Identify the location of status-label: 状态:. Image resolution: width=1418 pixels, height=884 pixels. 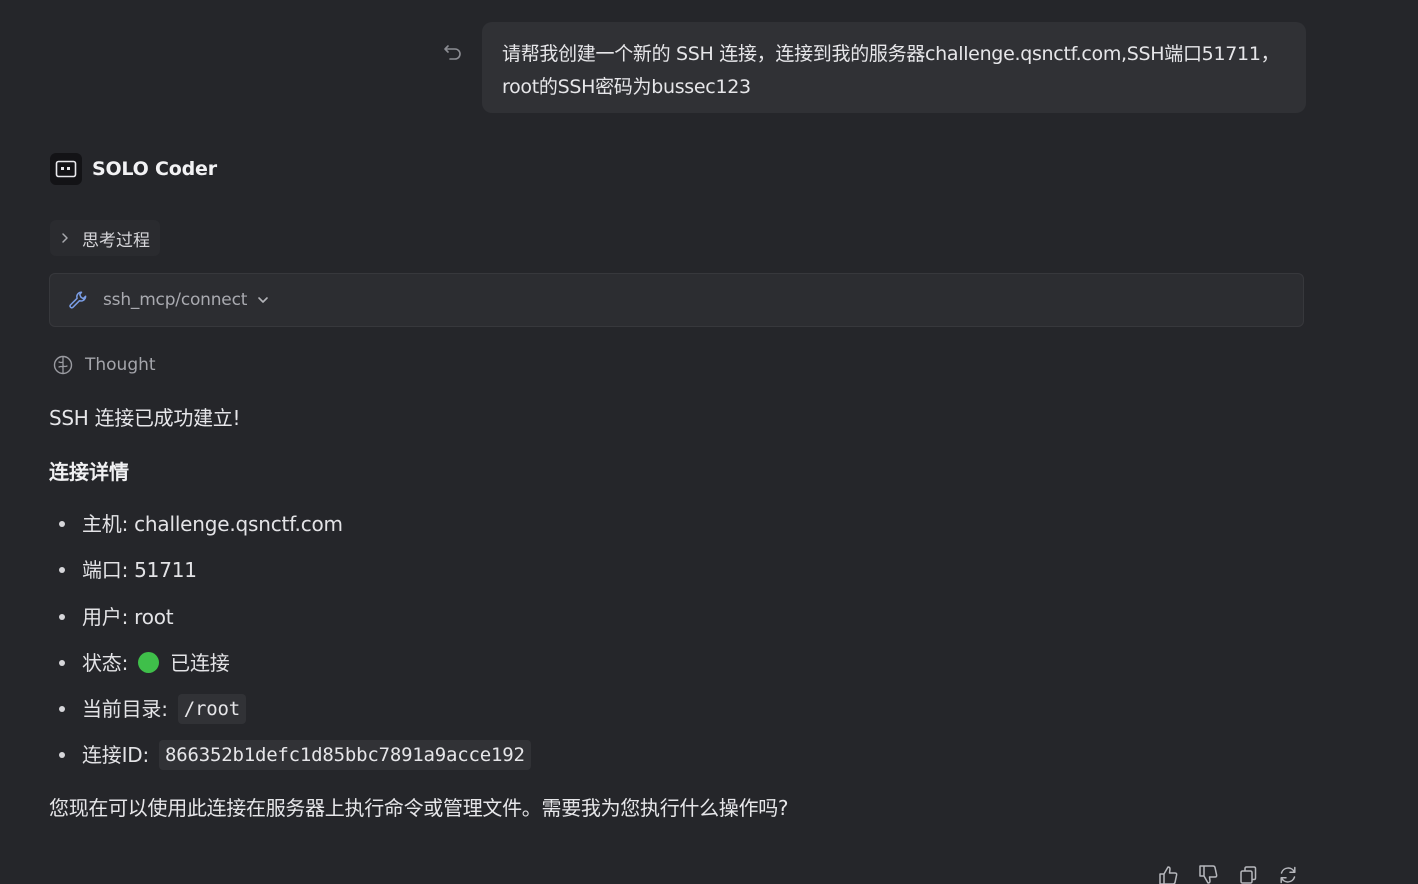
(105, 662).